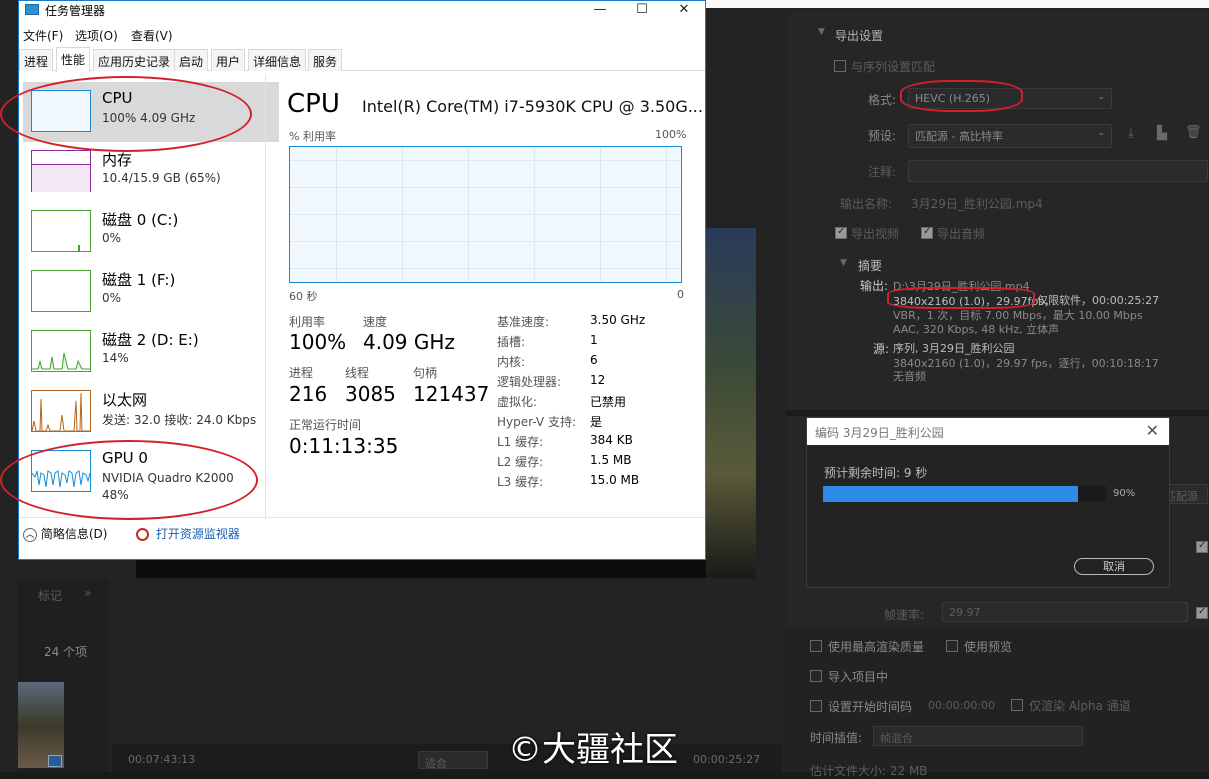 The height and width of the screenshot is (779, 1209). I want to click on progress-percent: 90%, so click(1124, 493).